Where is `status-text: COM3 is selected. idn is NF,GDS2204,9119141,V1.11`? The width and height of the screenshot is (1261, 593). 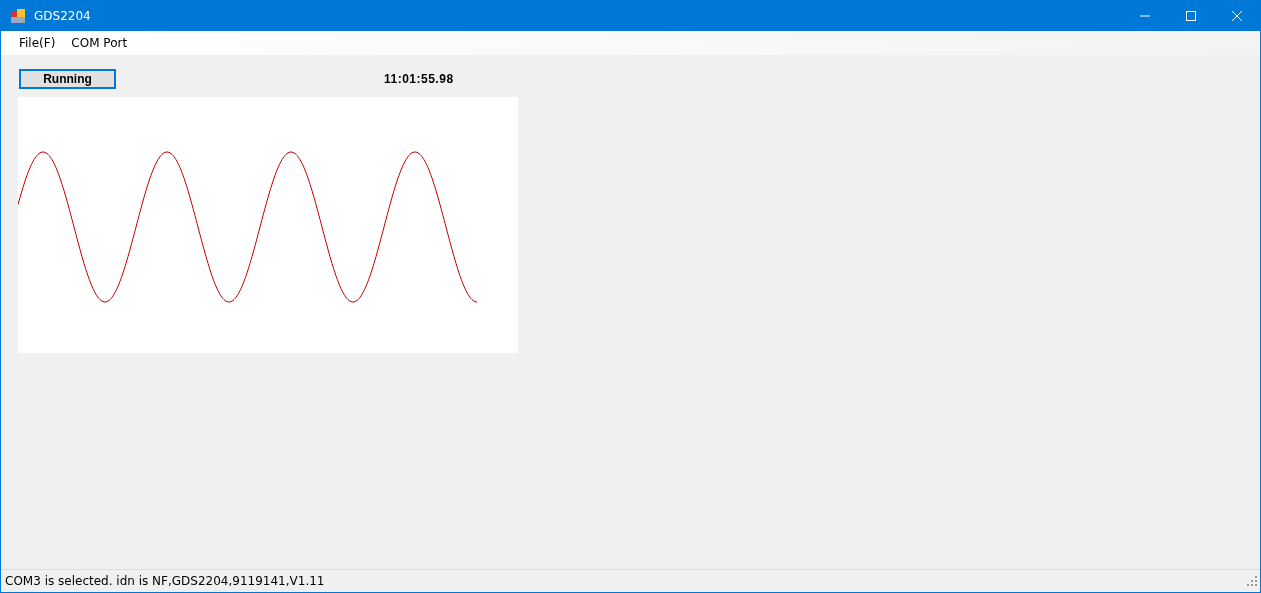
status-text: COM3 is selected. idn is NF,GDS2204,9119141,V1.11 is located at coordinates (165, 581).